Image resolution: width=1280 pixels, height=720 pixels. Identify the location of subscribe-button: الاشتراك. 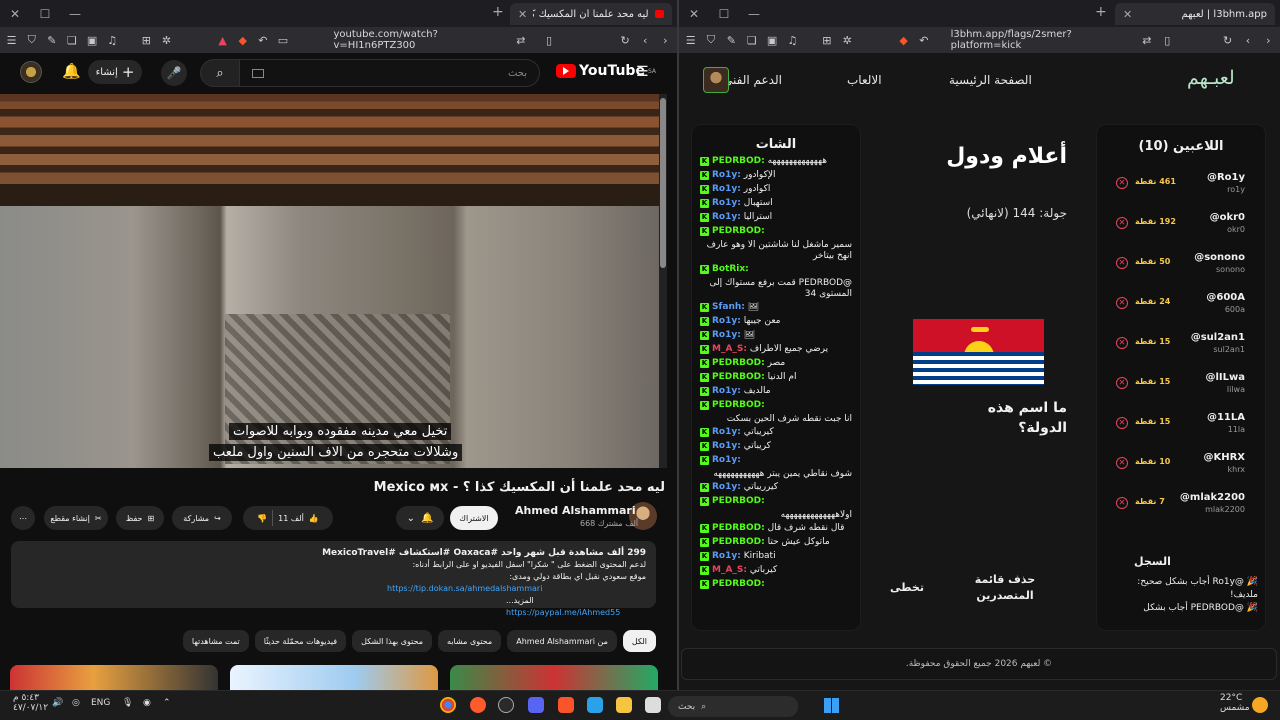
(474, 518).